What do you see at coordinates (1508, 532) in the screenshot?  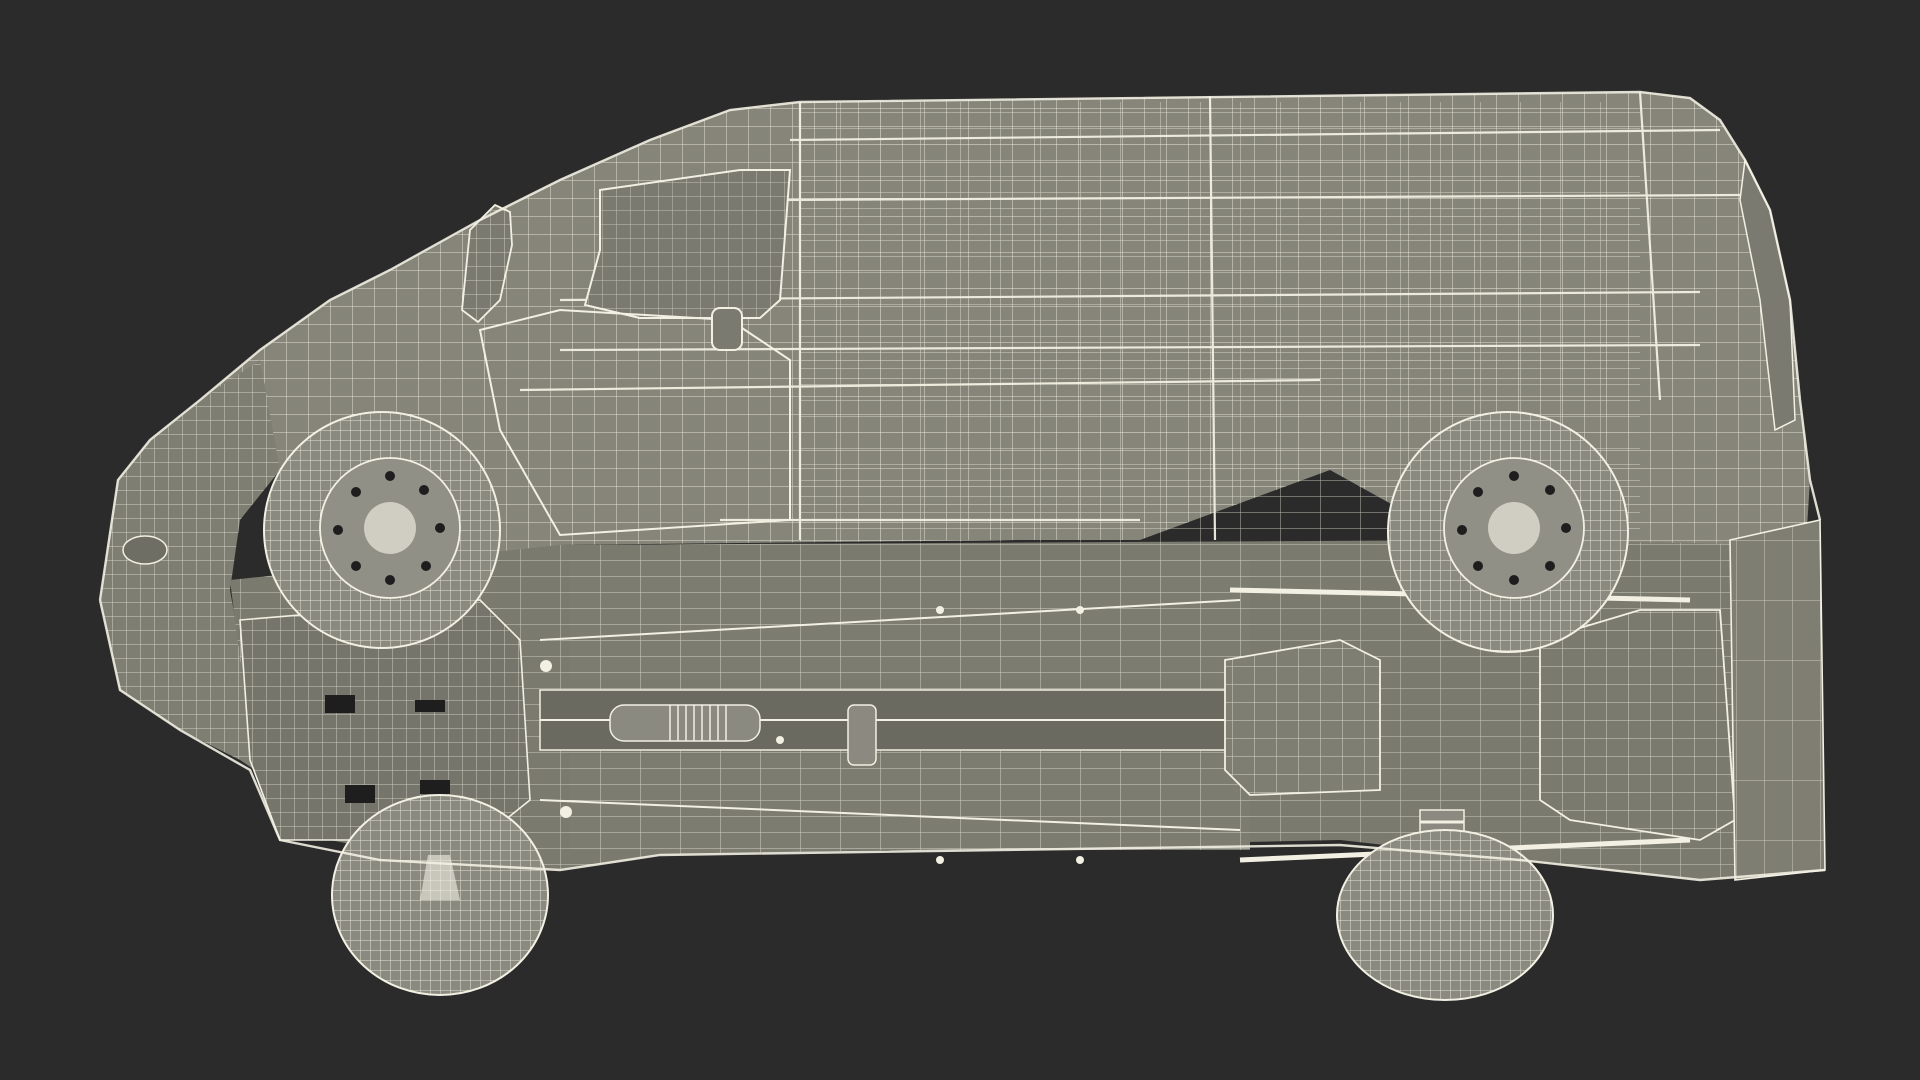 I see `rear-upper-wheel` at bounding box center [1508, 532].